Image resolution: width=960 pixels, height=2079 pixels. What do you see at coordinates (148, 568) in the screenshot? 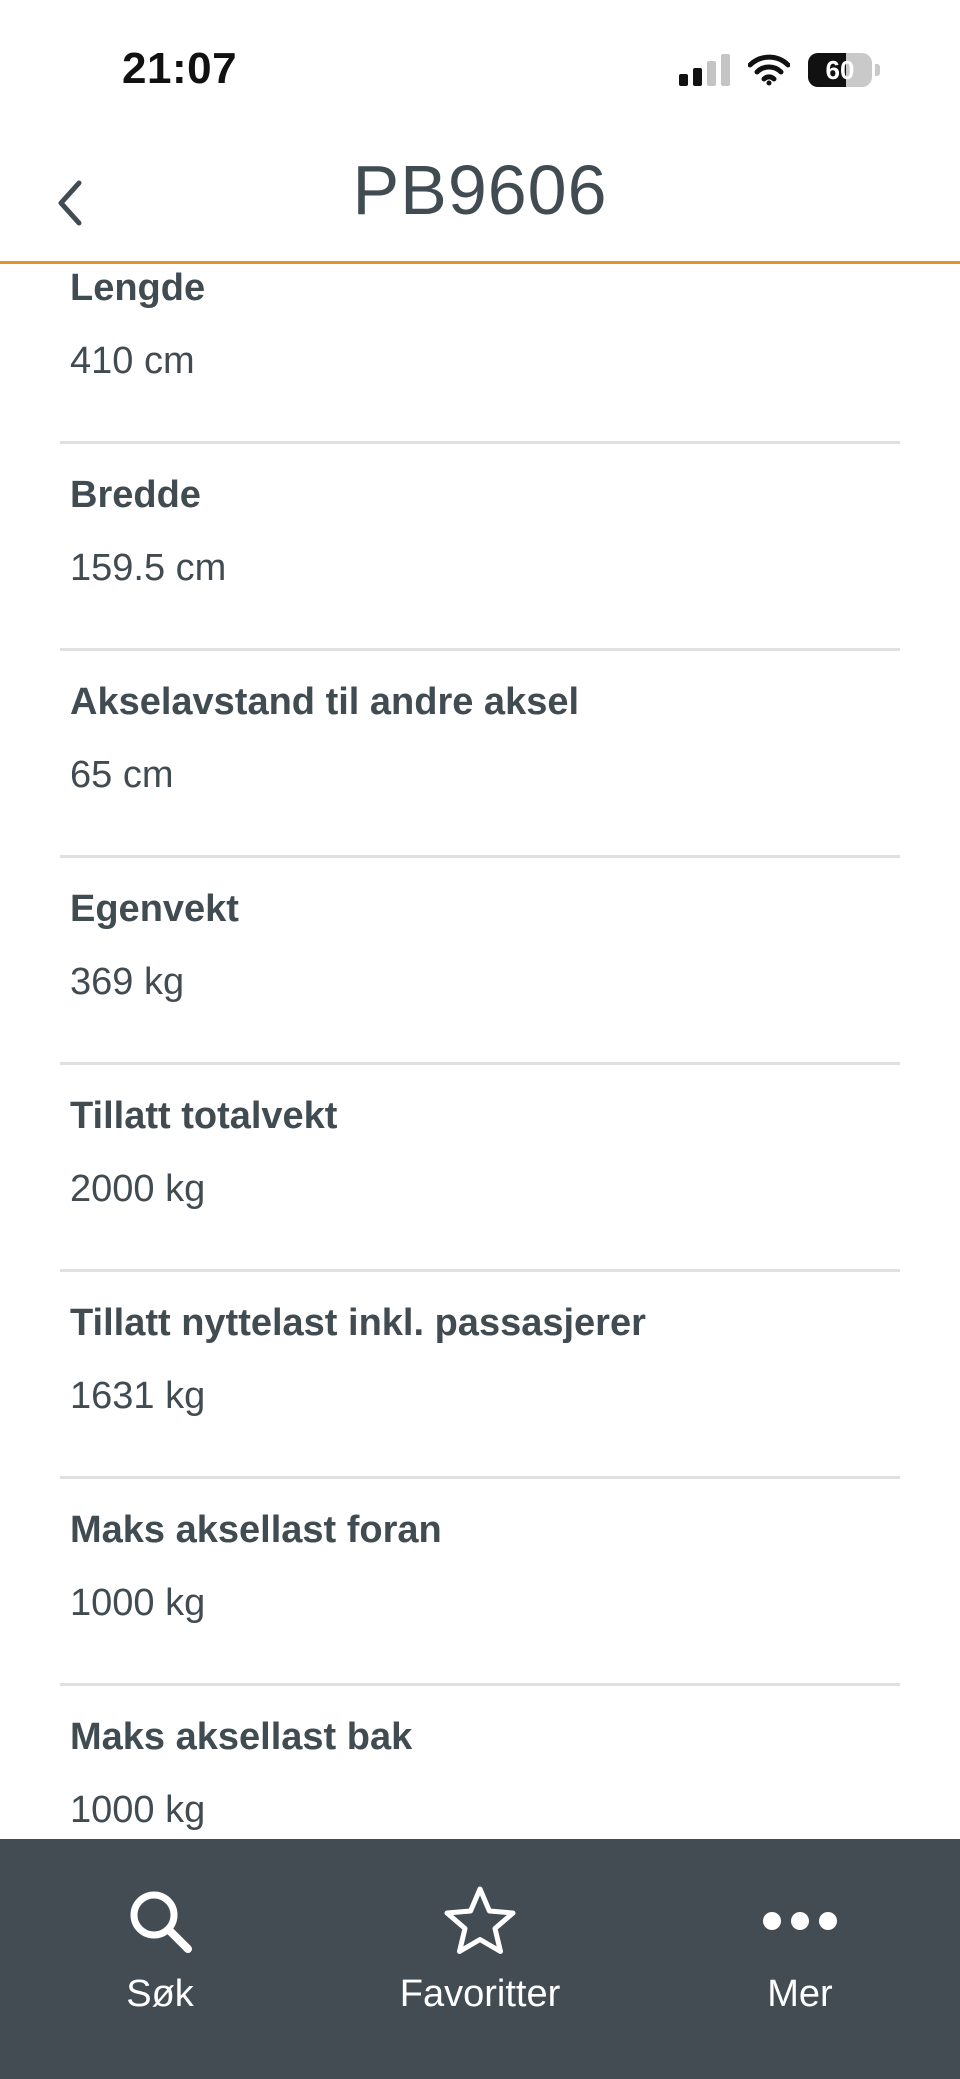
I see `spec-value: 159.5 cm` at bounding box center [148, 568].